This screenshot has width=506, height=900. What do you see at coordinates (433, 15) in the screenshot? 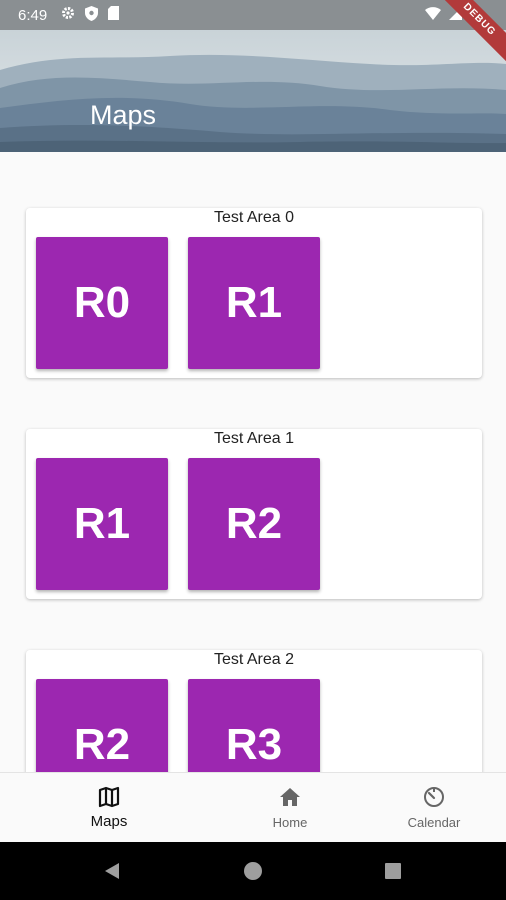
I see `wifi-icon` at bounding box center [433, 15].